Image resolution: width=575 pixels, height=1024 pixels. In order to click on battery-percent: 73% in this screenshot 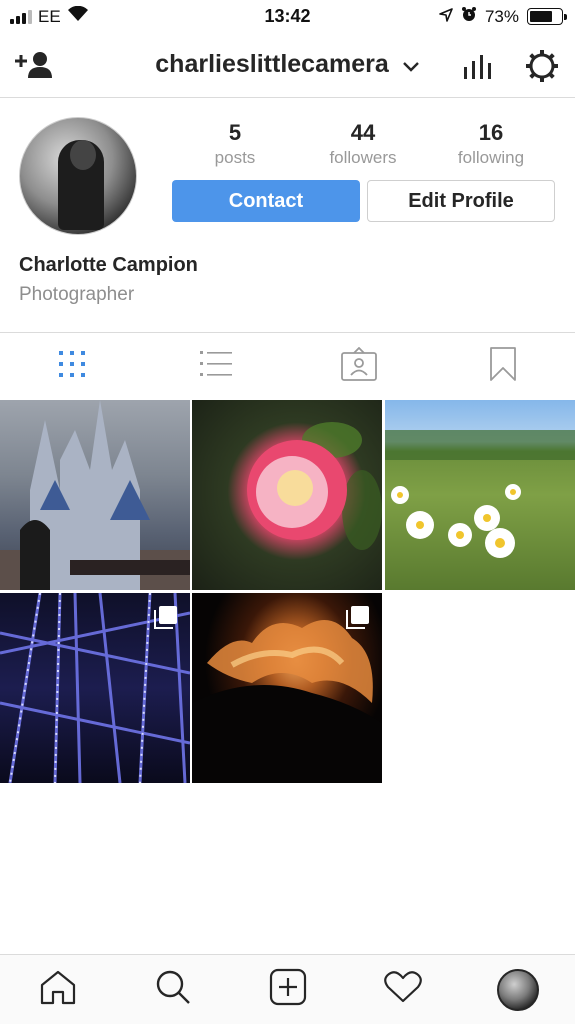, I will do `click(501, 16)`.